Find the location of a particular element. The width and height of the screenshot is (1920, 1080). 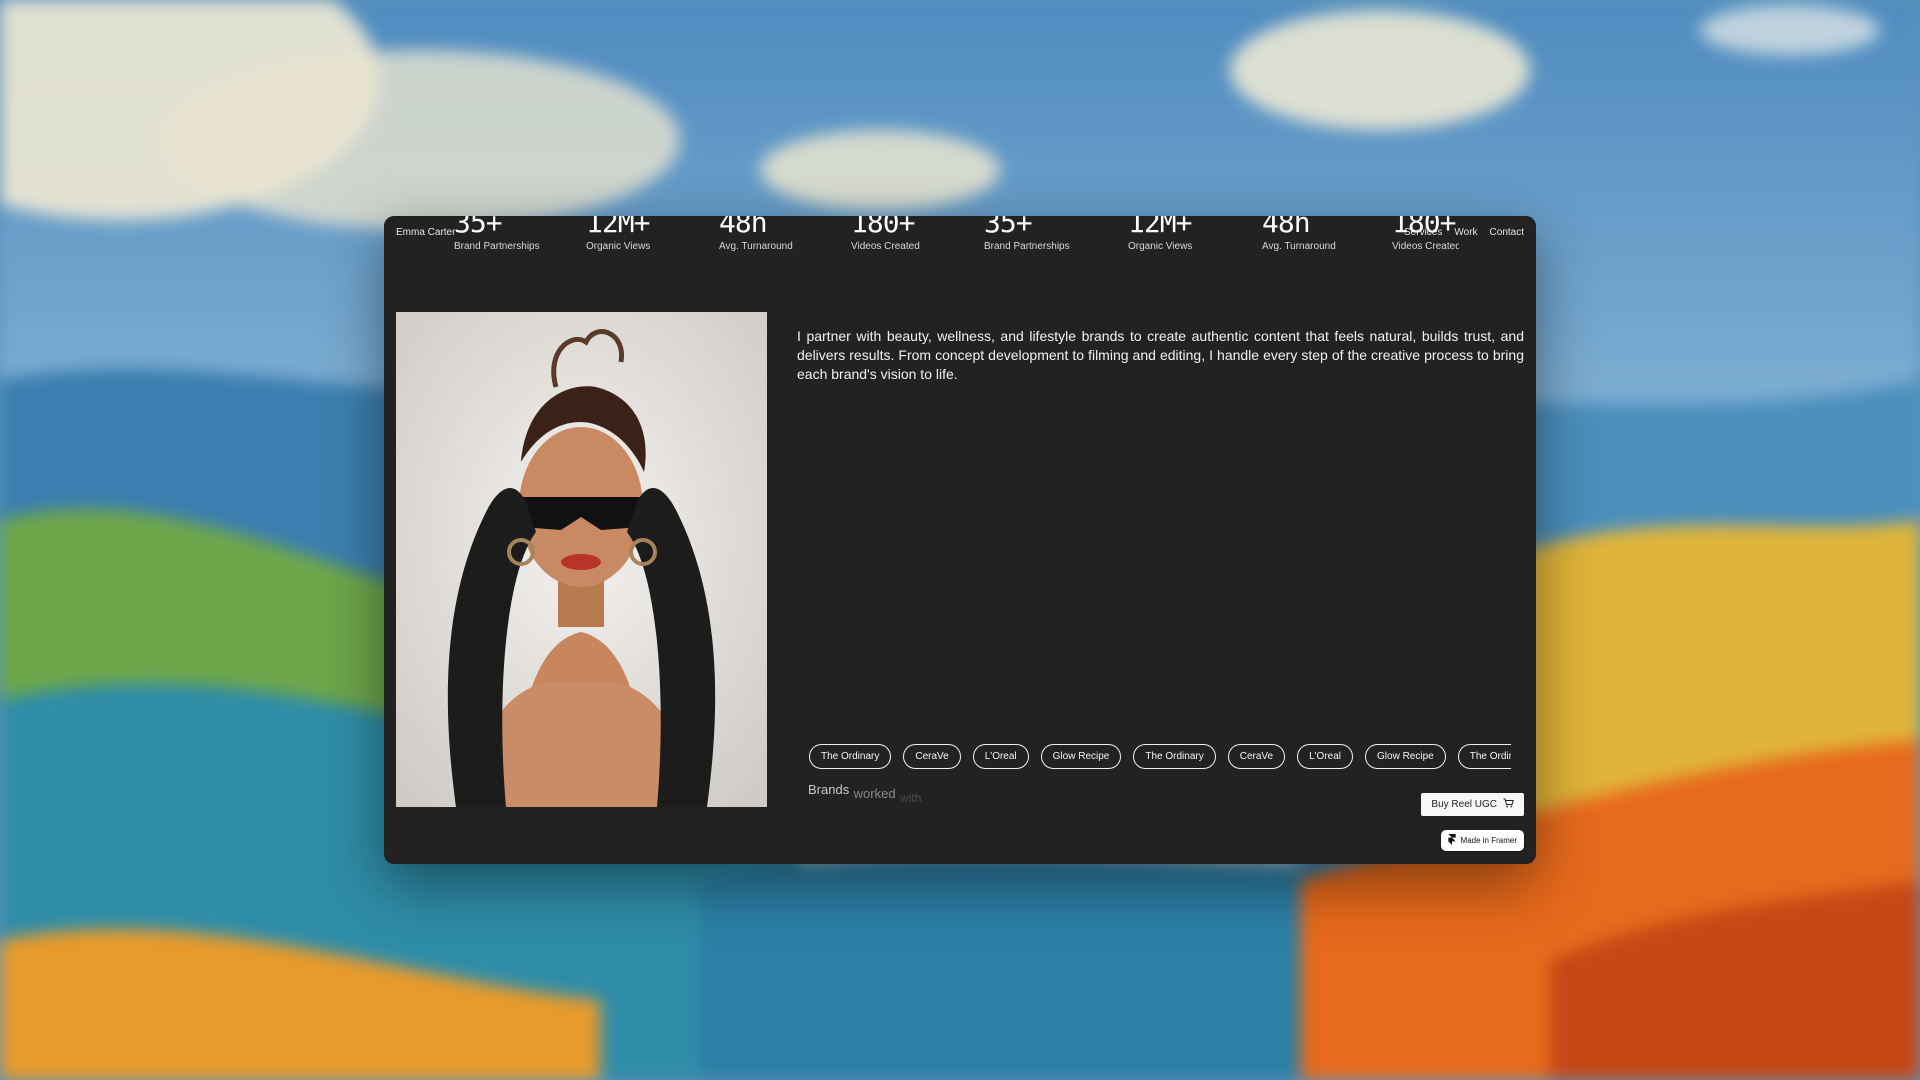

nav-work: Work is located at coordinates (1465, 232).